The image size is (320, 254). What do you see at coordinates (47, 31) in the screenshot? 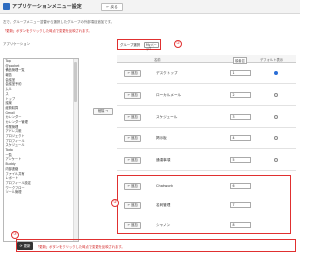
I see `warning-text: 「更新」ボタンをクリックした時点で変更を反映されます。` at bounding box center [47, 31].